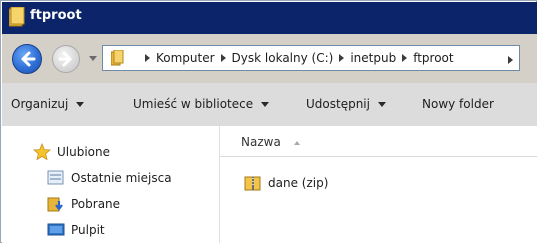 The width and height of the screenshot is (537, 243). Describe the element at coordinates (283, 58) in the screenshot. I see `breadcrumb-dysk-lokalny: Dysk lokalny (C:)` at that location.